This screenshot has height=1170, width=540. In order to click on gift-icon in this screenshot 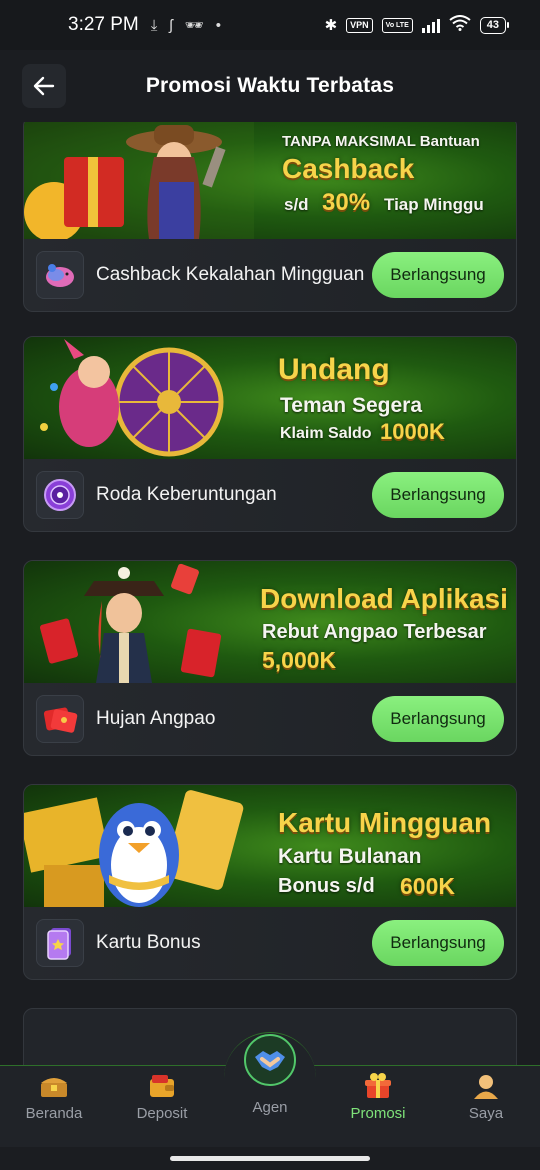, I will do `click(378, 1086)`.